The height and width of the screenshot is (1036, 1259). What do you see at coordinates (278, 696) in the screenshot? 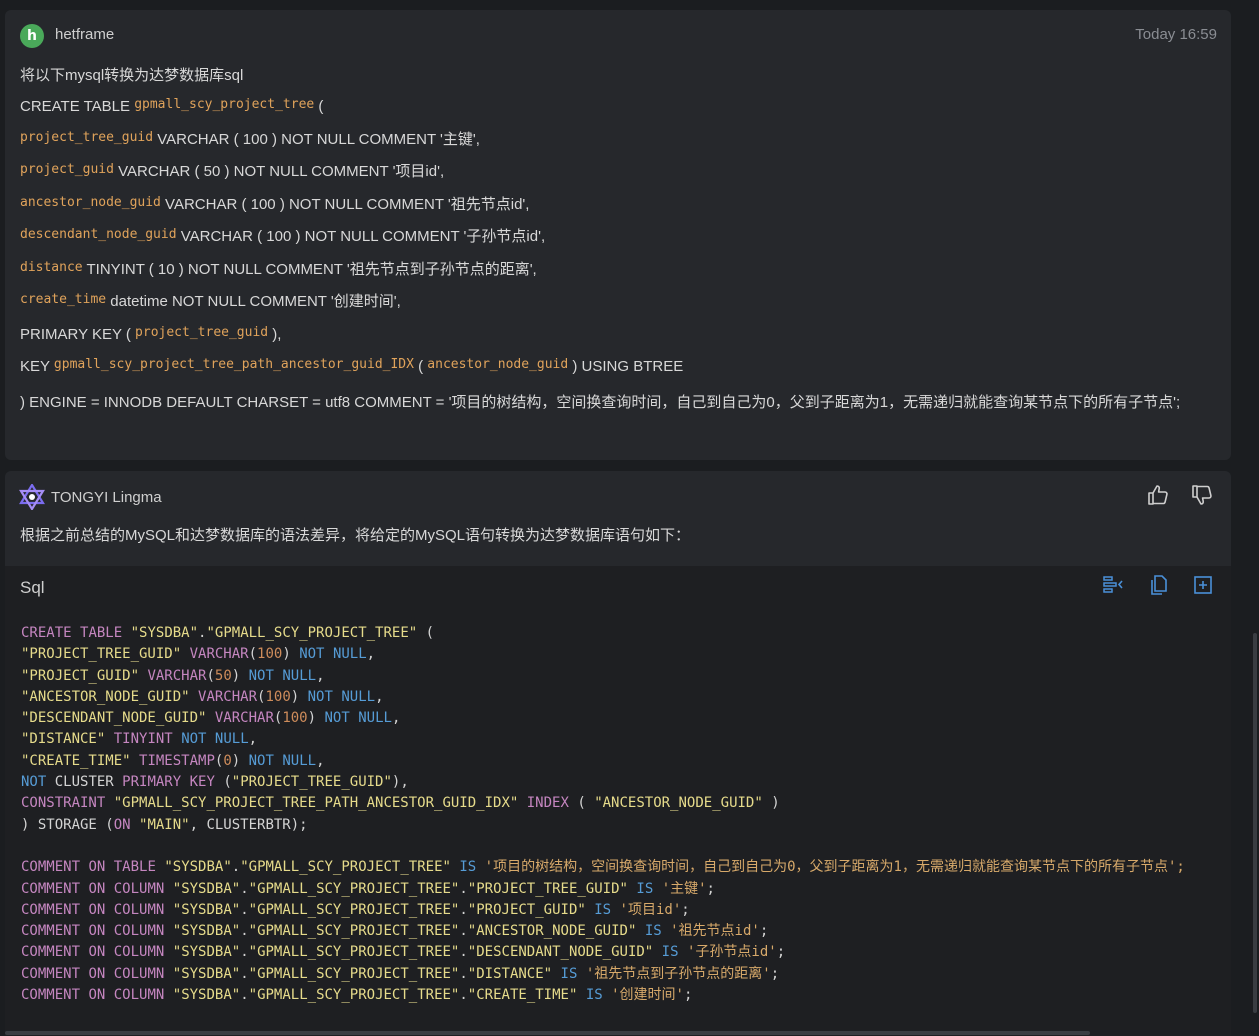
I see `code-token: 100` at bounding box center [278, 696].